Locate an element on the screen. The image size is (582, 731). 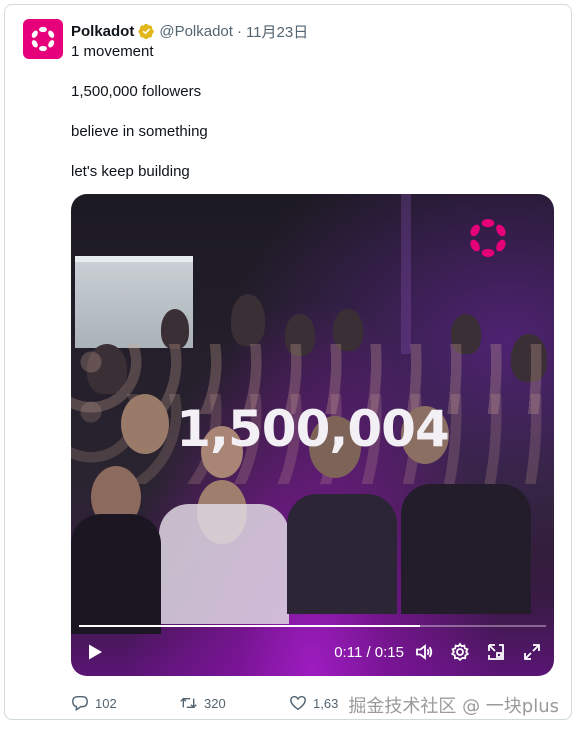
fullscreen-button is located at coordinates (532, 652).